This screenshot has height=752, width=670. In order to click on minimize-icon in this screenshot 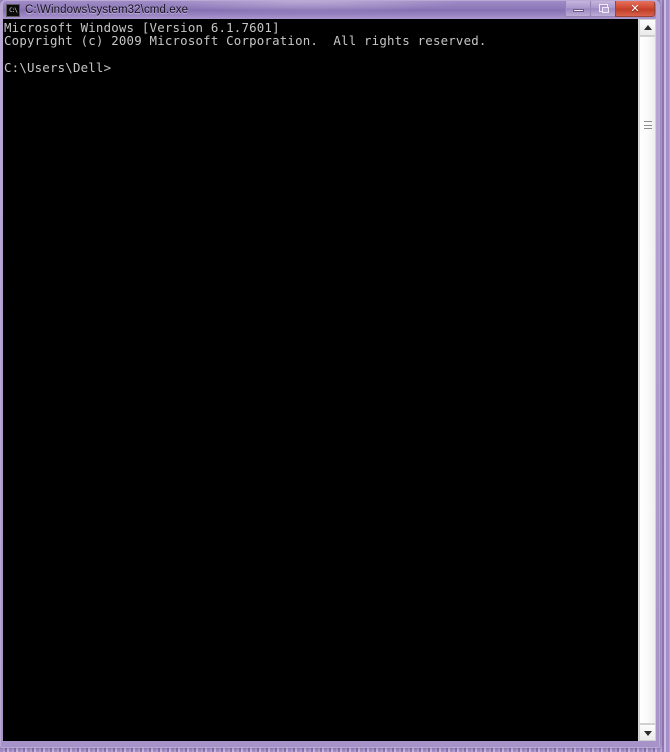, I will do `click(578, 10)`.